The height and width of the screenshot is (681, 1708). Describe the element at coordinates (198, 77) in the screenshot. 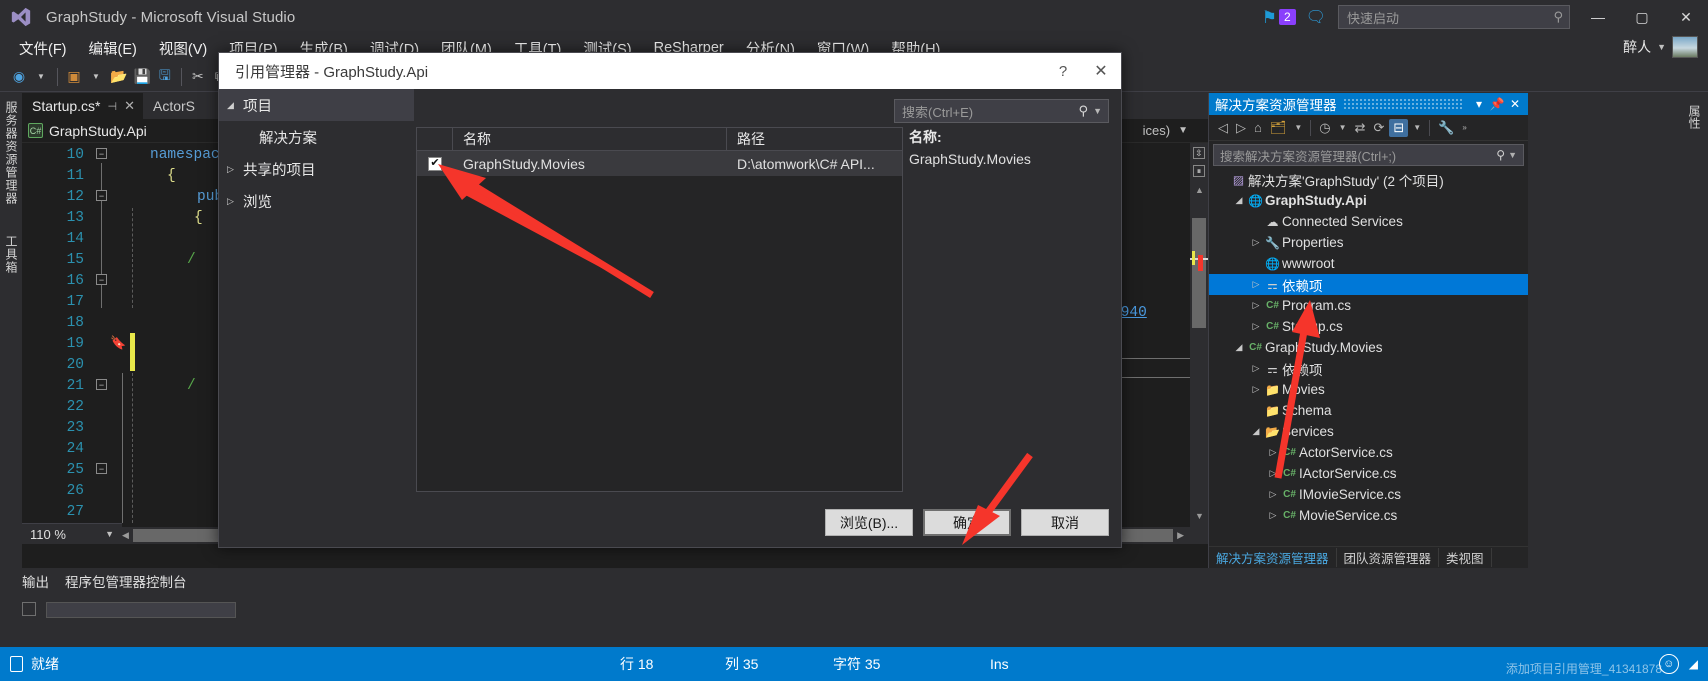

I see `cut-icon: ✂` at that location.